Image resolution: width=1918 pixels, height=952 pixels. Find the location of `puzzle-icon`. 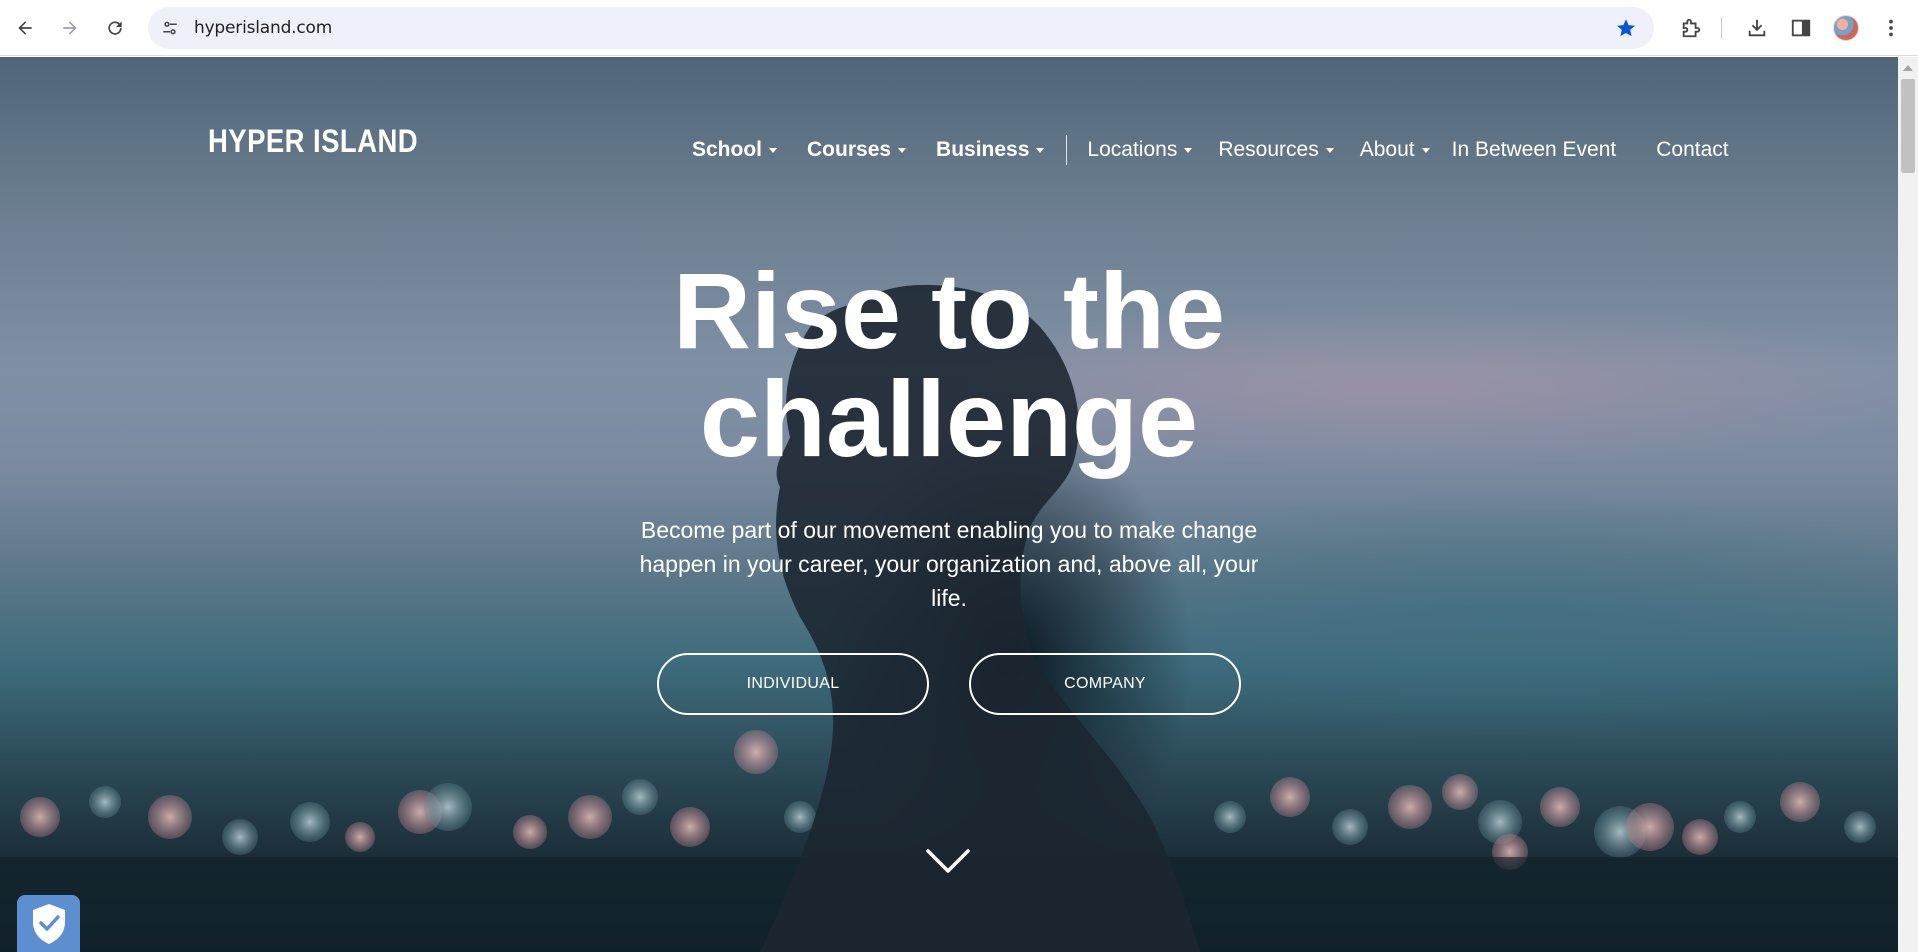

puzzle-icon is located at coordinates (1691, 28).